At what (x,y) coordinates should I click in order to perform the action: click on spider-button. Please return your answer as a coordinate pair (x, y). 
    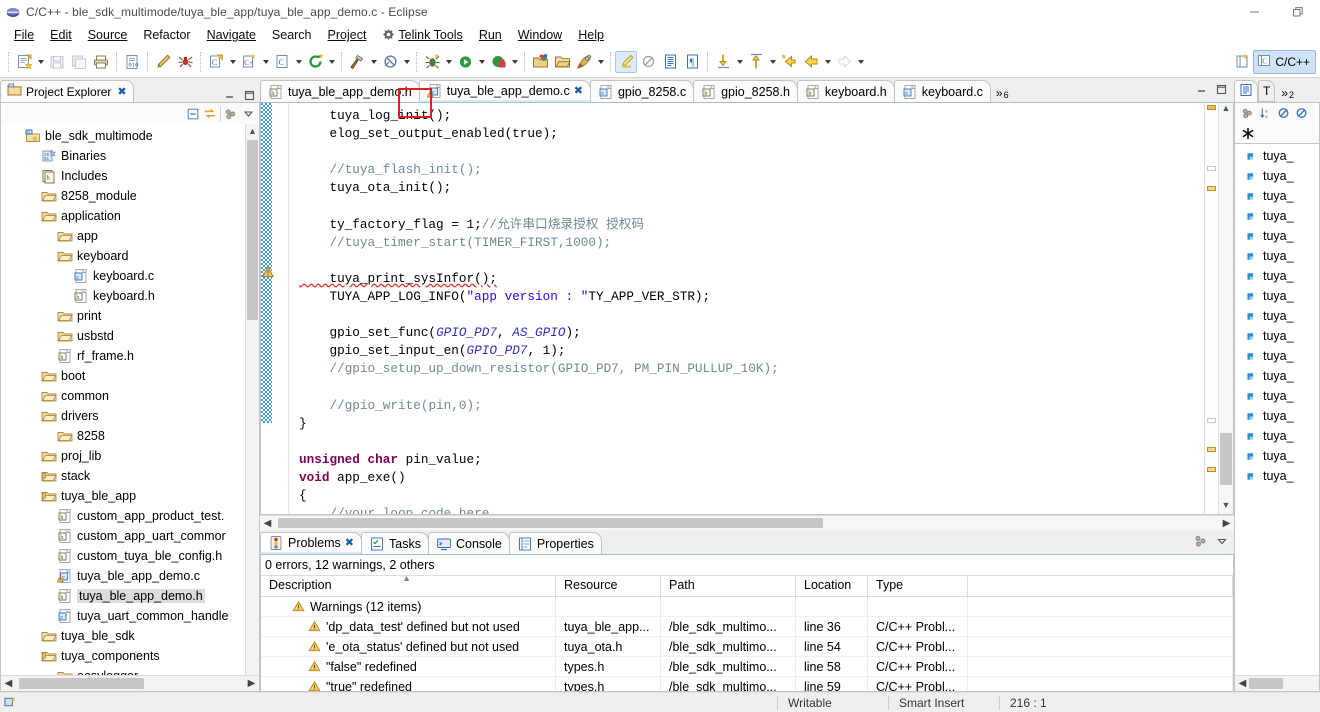
    Looking at the image, I should click on (185, 62).